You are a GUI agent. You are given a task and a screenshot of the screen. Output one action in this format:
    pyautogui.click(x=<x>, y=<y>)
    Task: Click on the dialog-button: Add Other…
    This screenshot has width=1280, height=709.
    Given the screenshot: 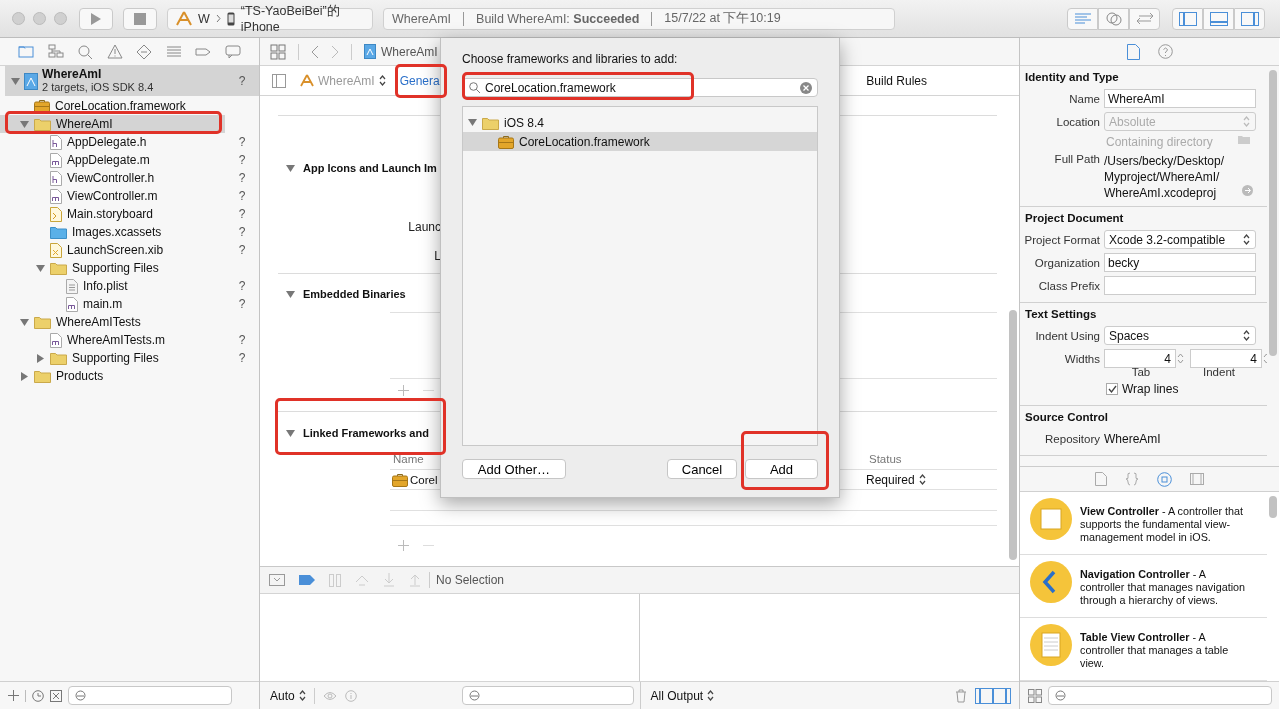 What is the action you would take?
    pyautogui.click(x=514, y=469)
    